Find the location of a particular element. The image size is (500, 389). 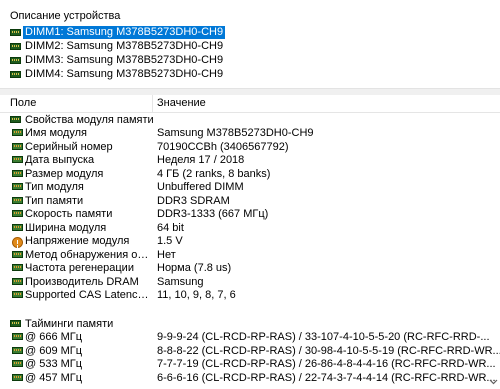

field-name: Серийный номер is located at coordinates (69, 146).